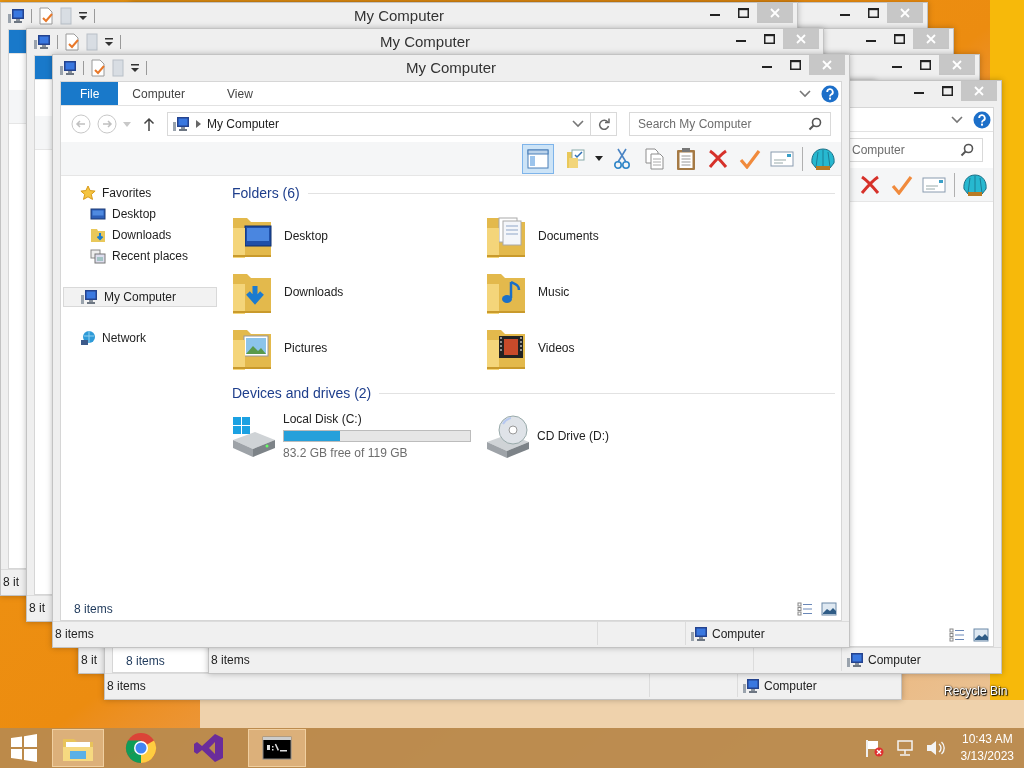  What do you see at coordinates (140, 214) in the screenshot?
I see `nav-item: Desktop` at bounding box center [140, 214].